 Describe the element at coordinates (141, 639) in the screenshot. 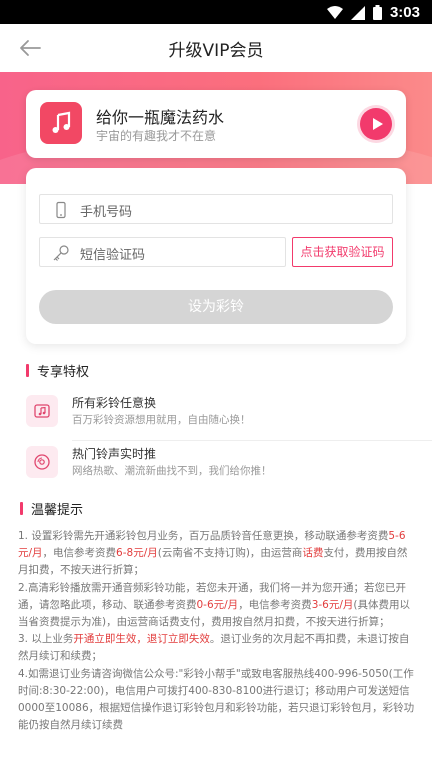

I see `notice-highlight: 开通立即生效，退订立即失效` at that location.